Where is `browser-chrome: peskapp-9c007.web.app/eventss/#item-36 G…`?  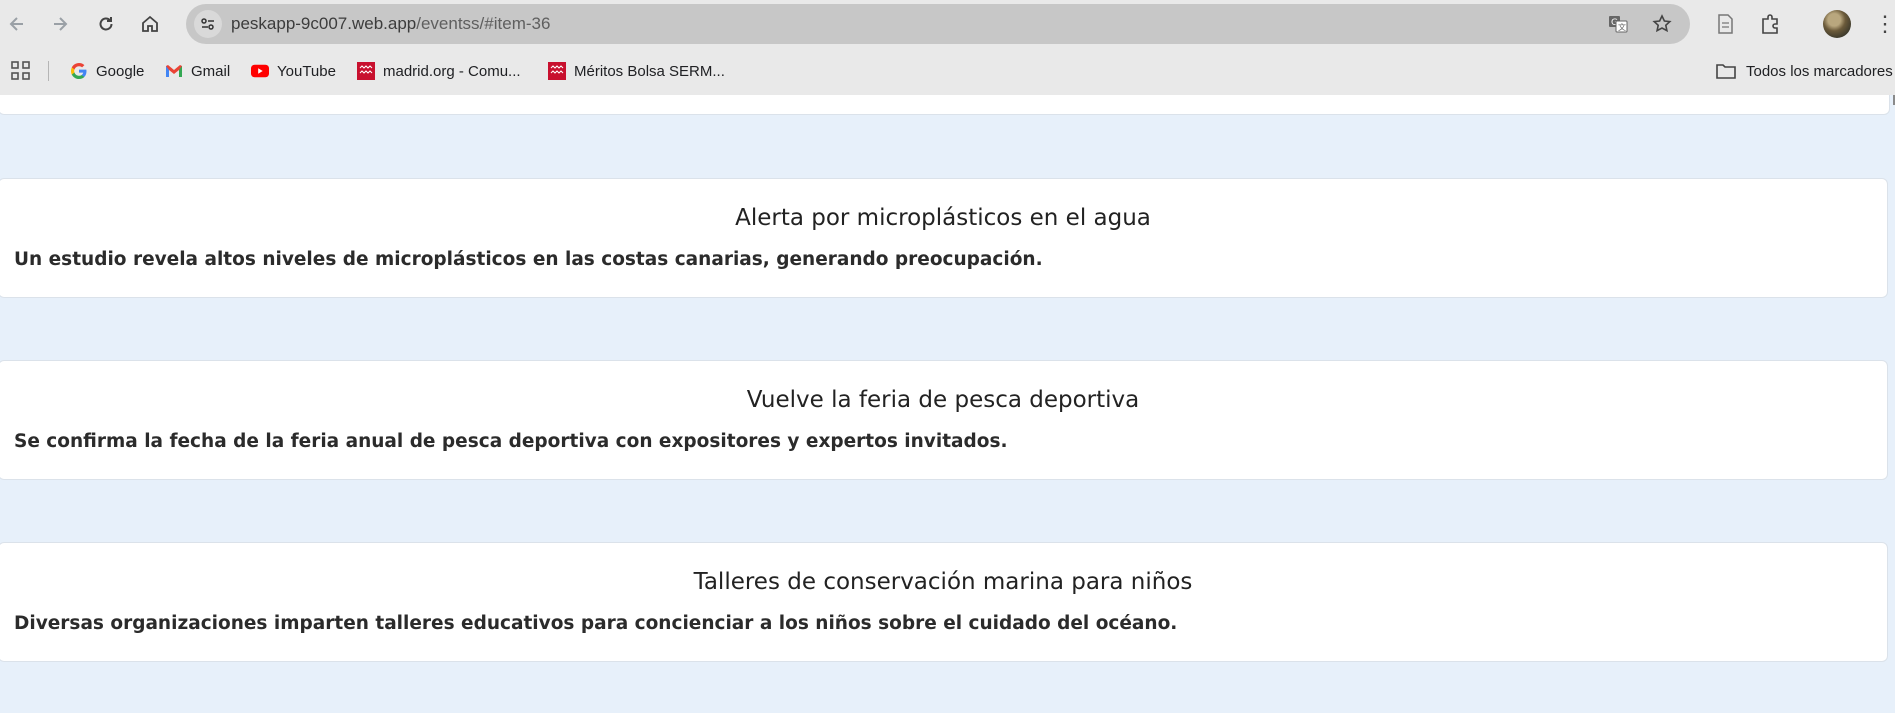 browser-chrome: peskapp-9c007.web.app/eventss/#item-36 G… is located at coordinates (947, 47).